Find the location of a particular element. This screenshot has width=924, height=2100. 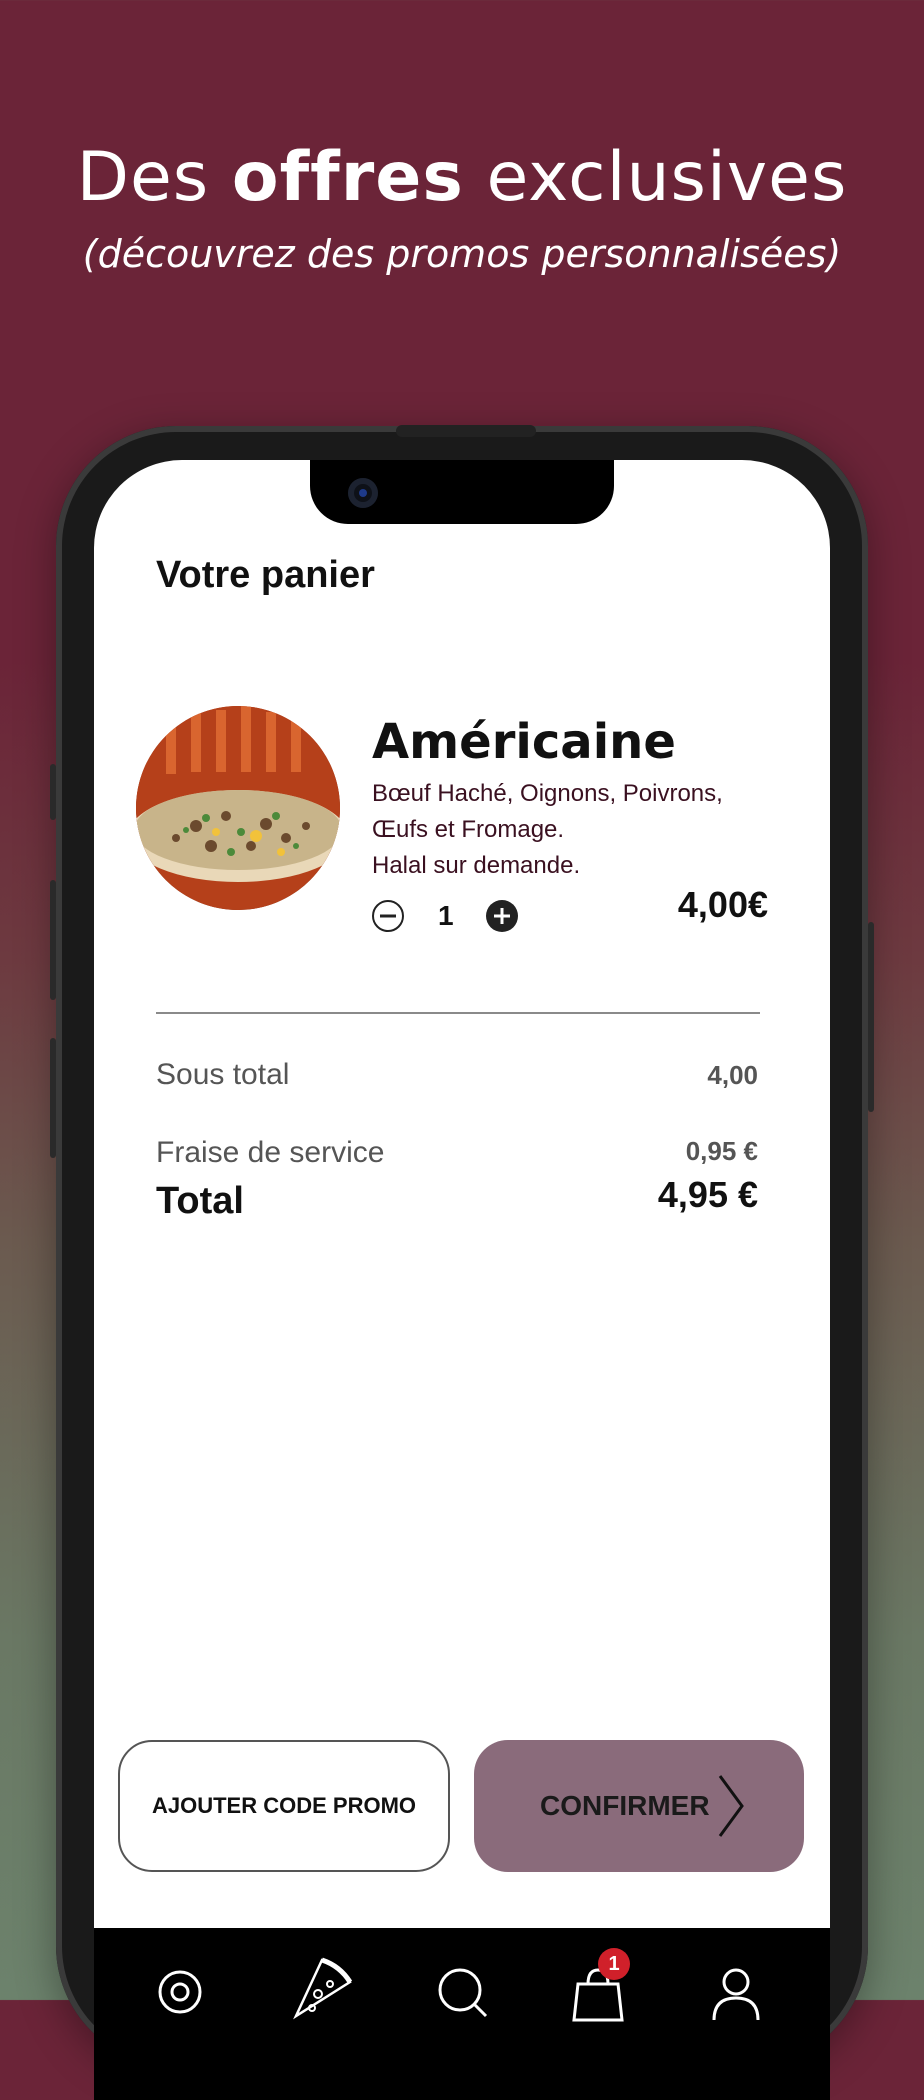

decrease-quantity-button is located at coordinates (388, 916).